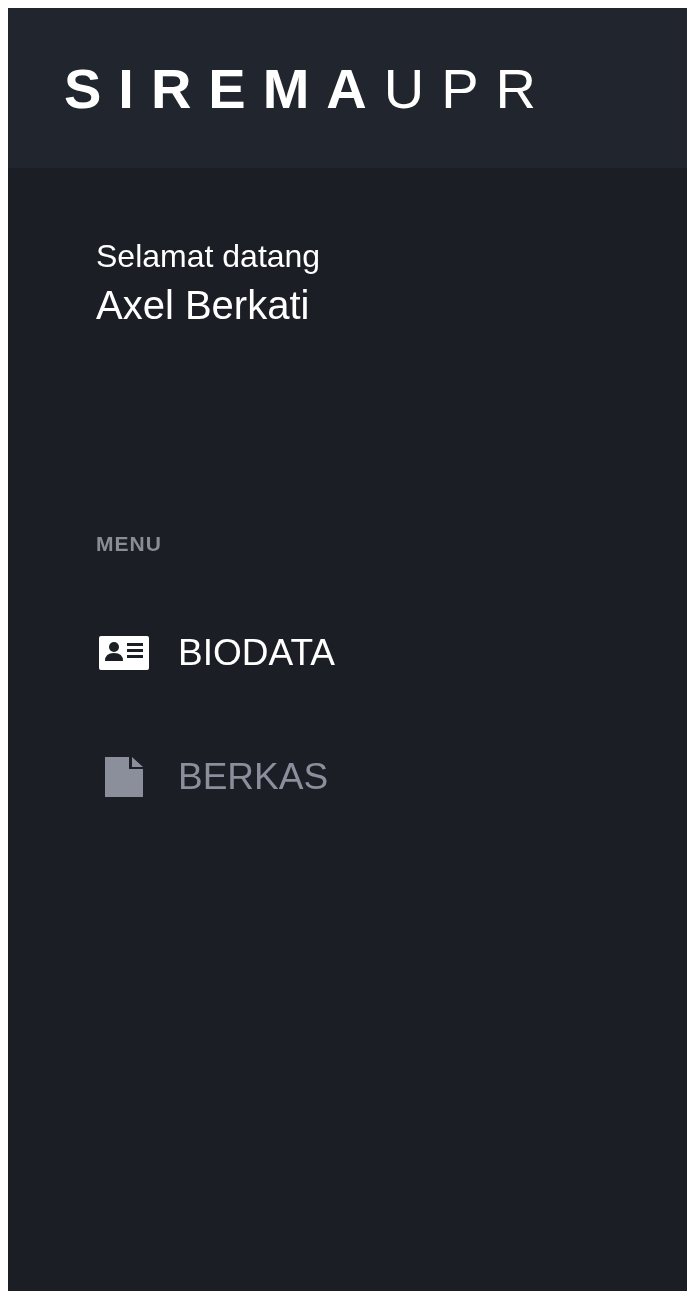 The image size is (687, 1291). What do you see at coordinates (209, 256) in the screenshot?
I see `greeting-text: Selamat datang` at bounding box center [209, 256].